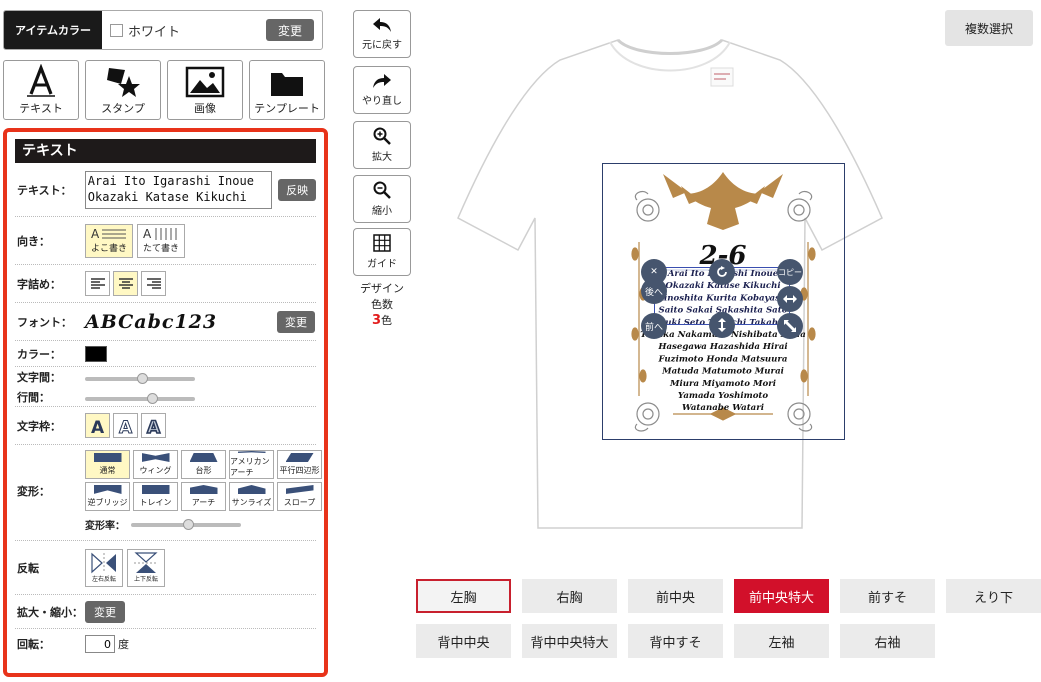 Image resolution: width=1041 pixels, height=682 pixels. What do you see at coordinates (781, 596) in the screenshot?
I see `print-position-button: 前中央特大` at bounding box center [781, 596].